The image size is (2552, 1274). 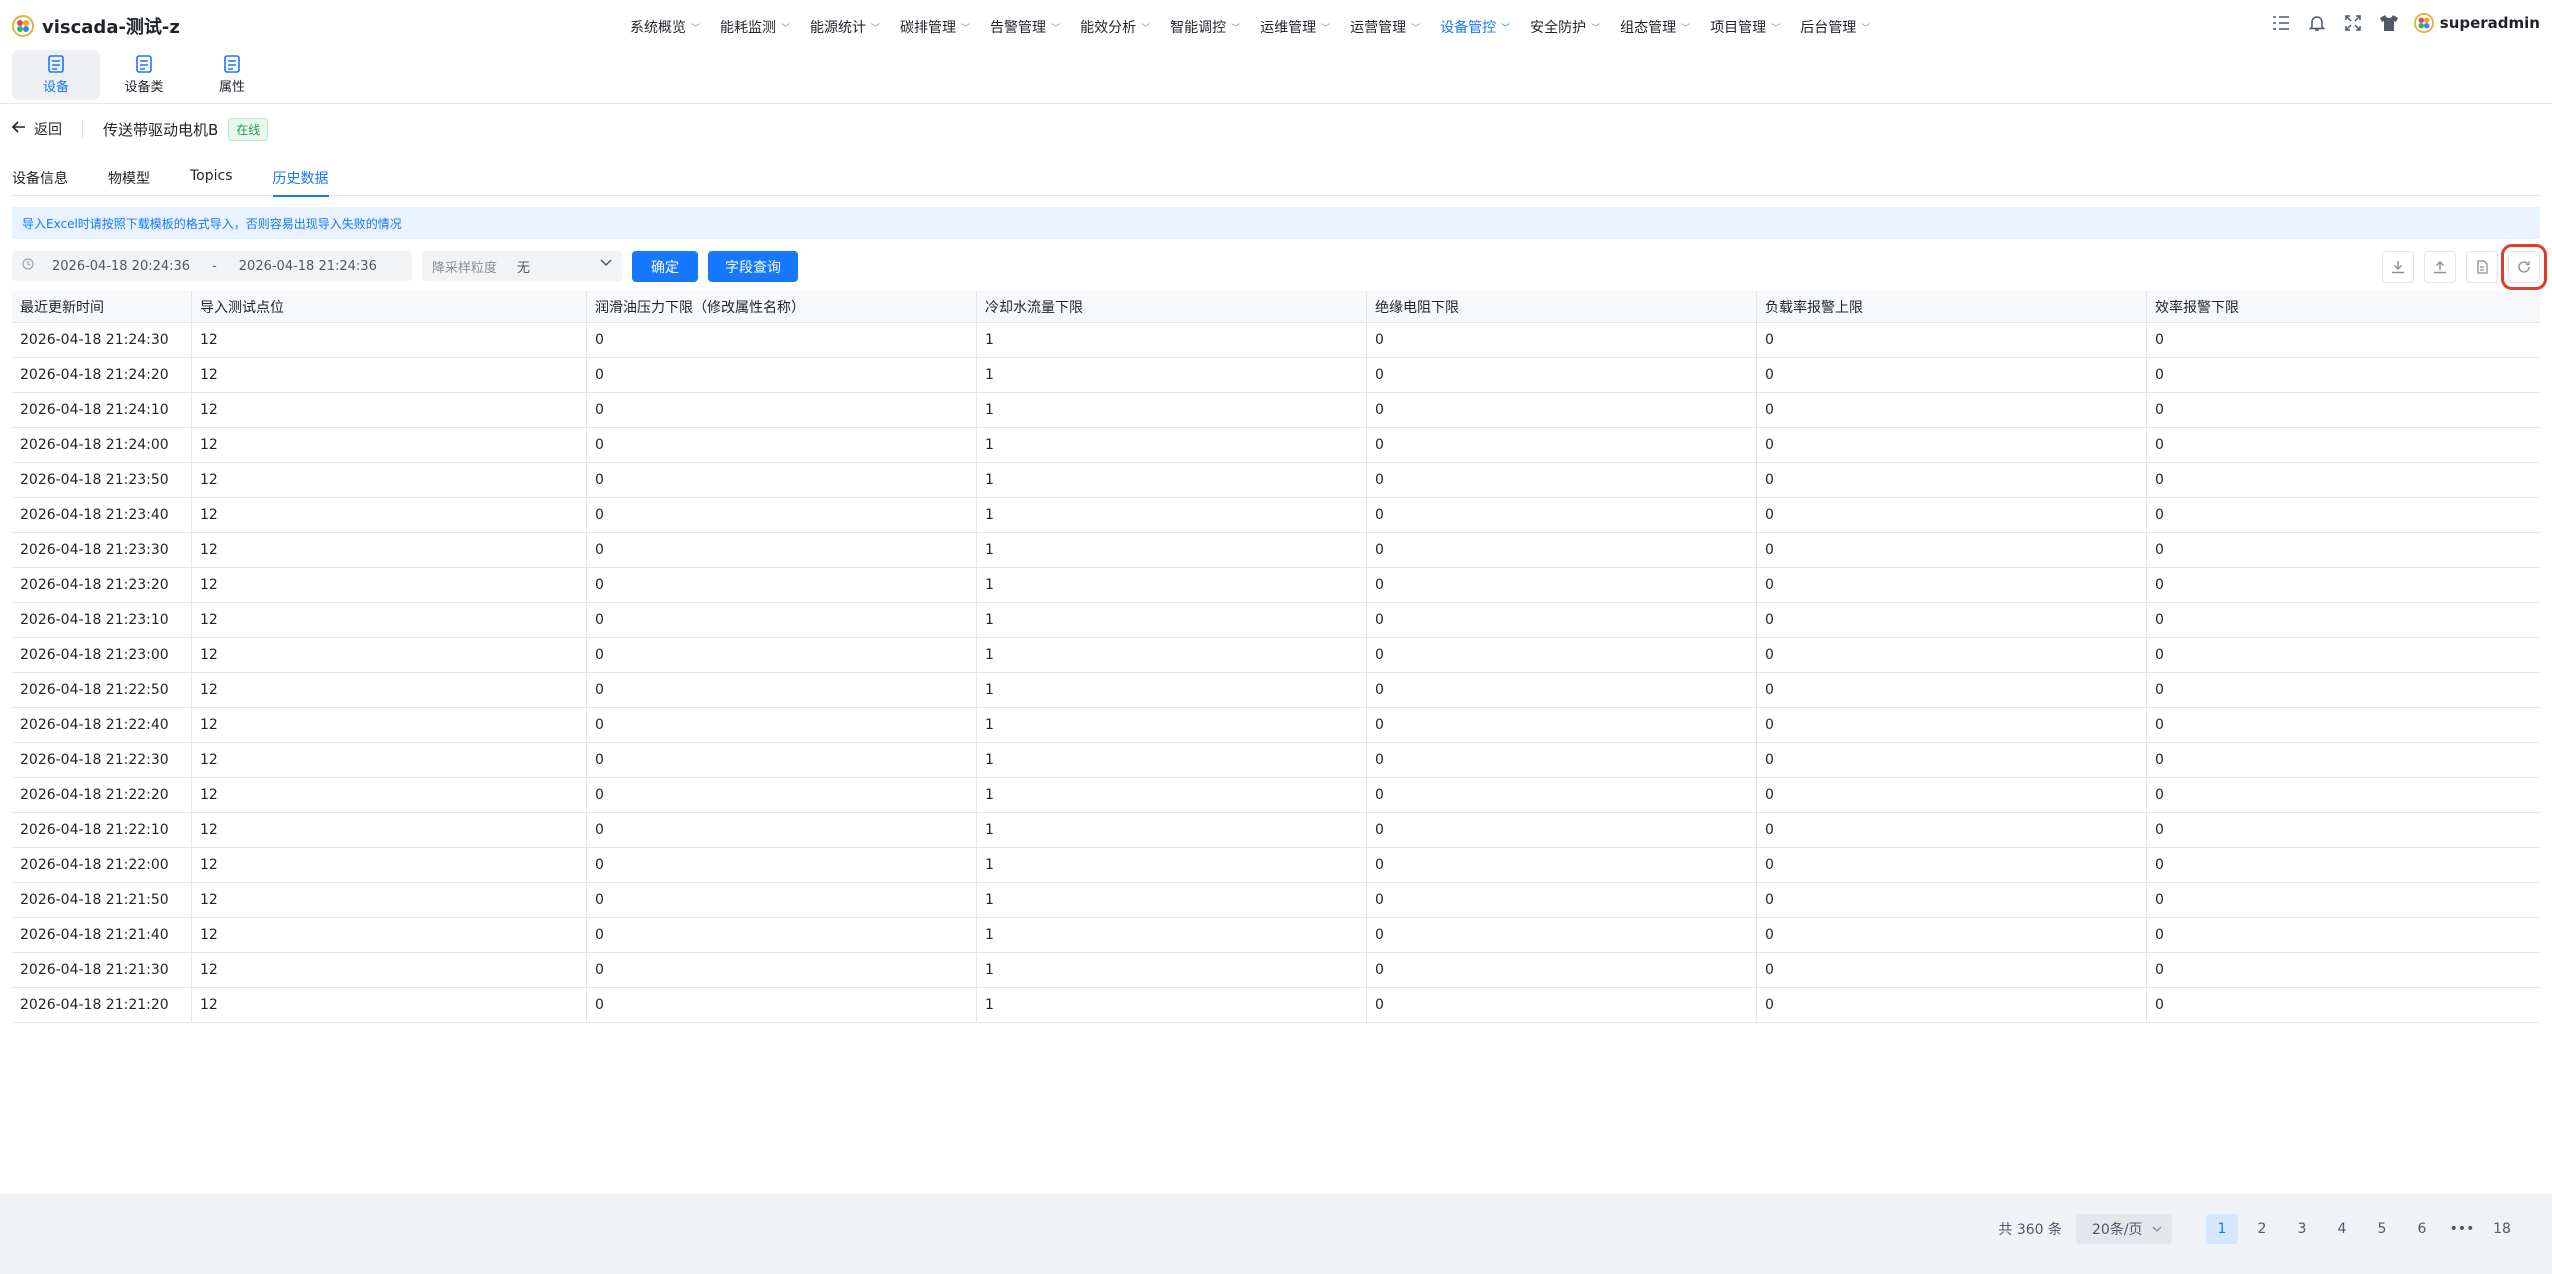 What do you see at coordinates (144, 75) in the screenshot?
I see `subtab-device-class: 设备类` at bounding box center [144, 75].